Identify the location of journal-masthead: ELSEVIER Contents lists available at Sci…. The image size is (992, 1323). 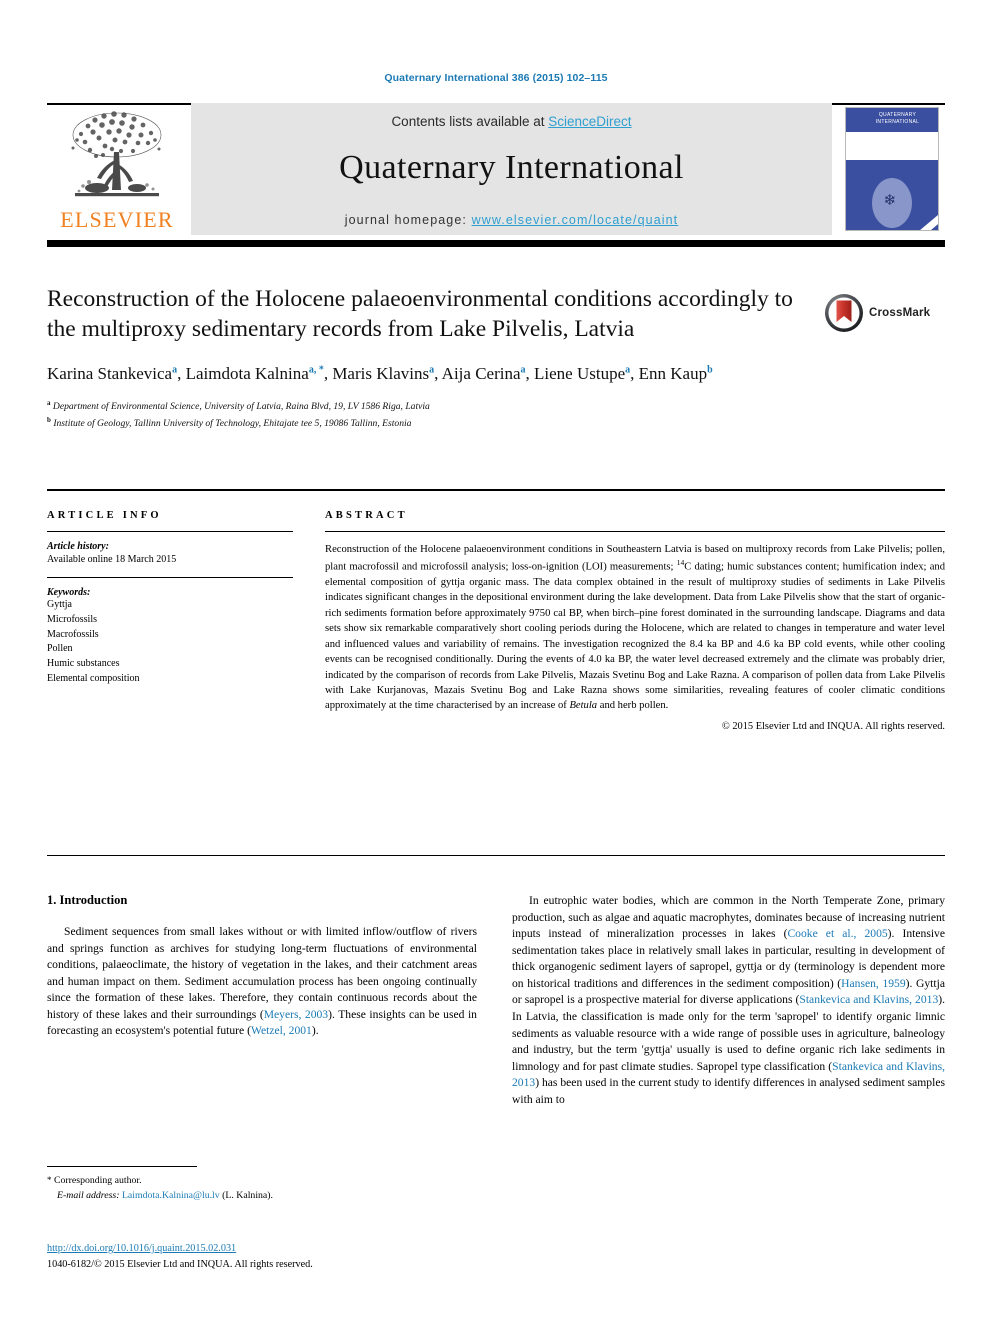
(496, 169).